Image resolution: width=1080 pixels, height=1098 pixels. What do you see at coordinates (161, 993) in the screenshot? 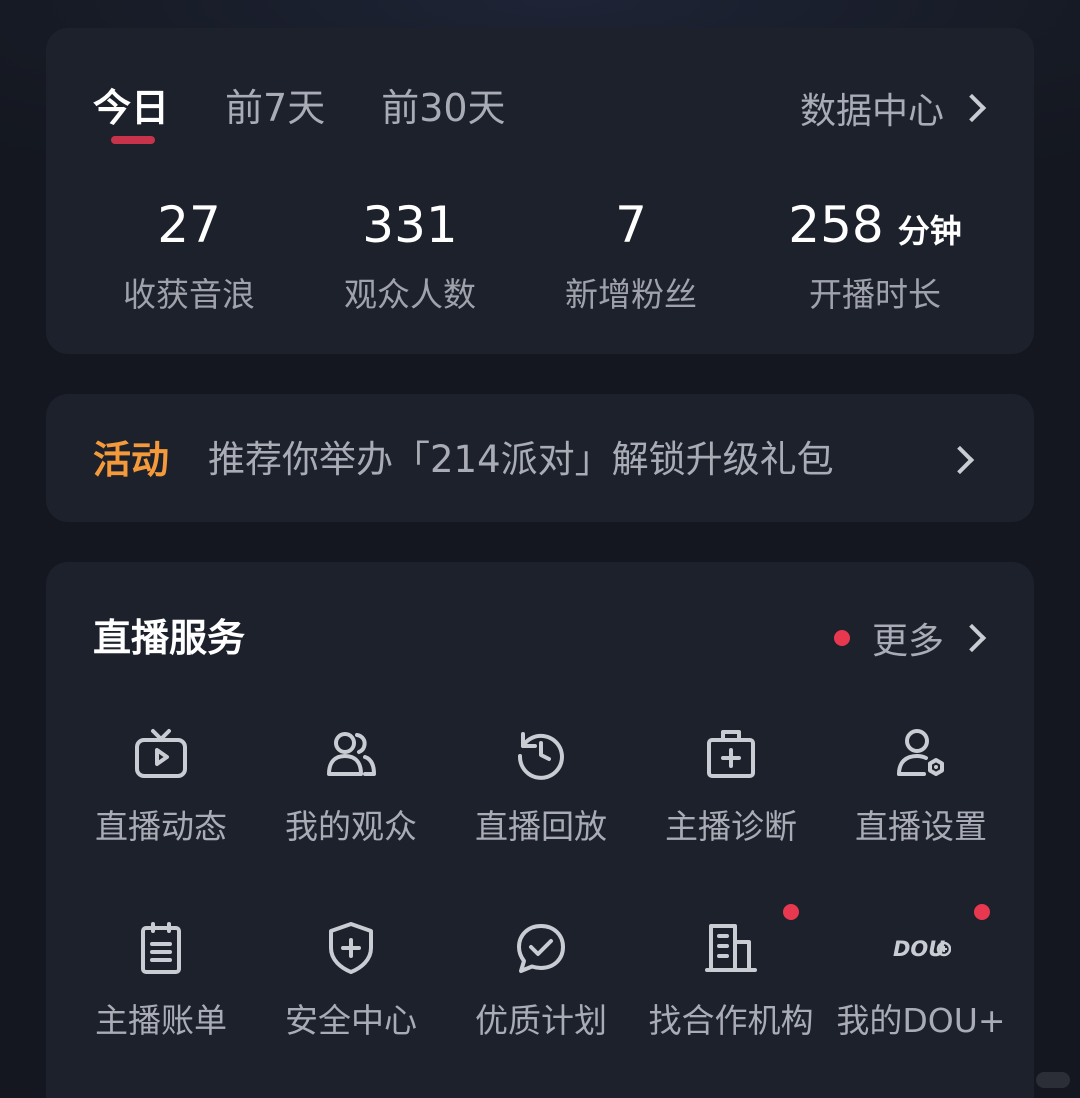
I see `service-streamer-bill: 主播账单` at bounding box center [161, 993].